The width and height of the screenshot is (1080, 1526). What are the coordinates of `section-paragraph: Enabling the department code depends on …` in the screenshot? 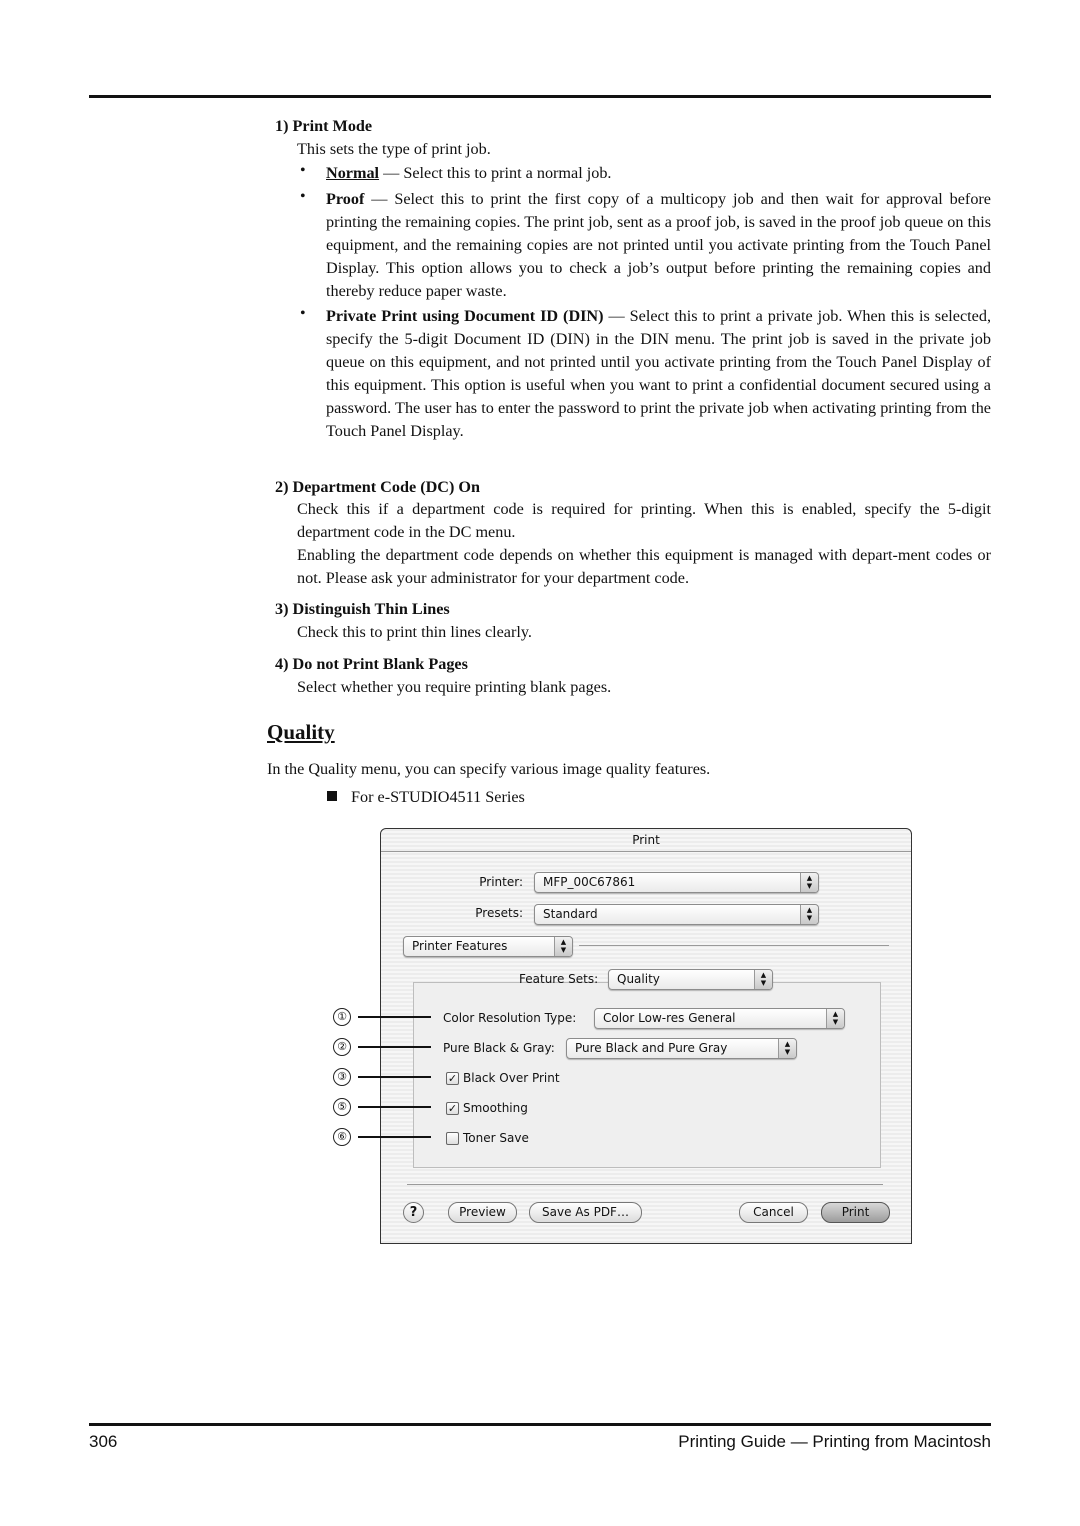 It's located at (644, 566).